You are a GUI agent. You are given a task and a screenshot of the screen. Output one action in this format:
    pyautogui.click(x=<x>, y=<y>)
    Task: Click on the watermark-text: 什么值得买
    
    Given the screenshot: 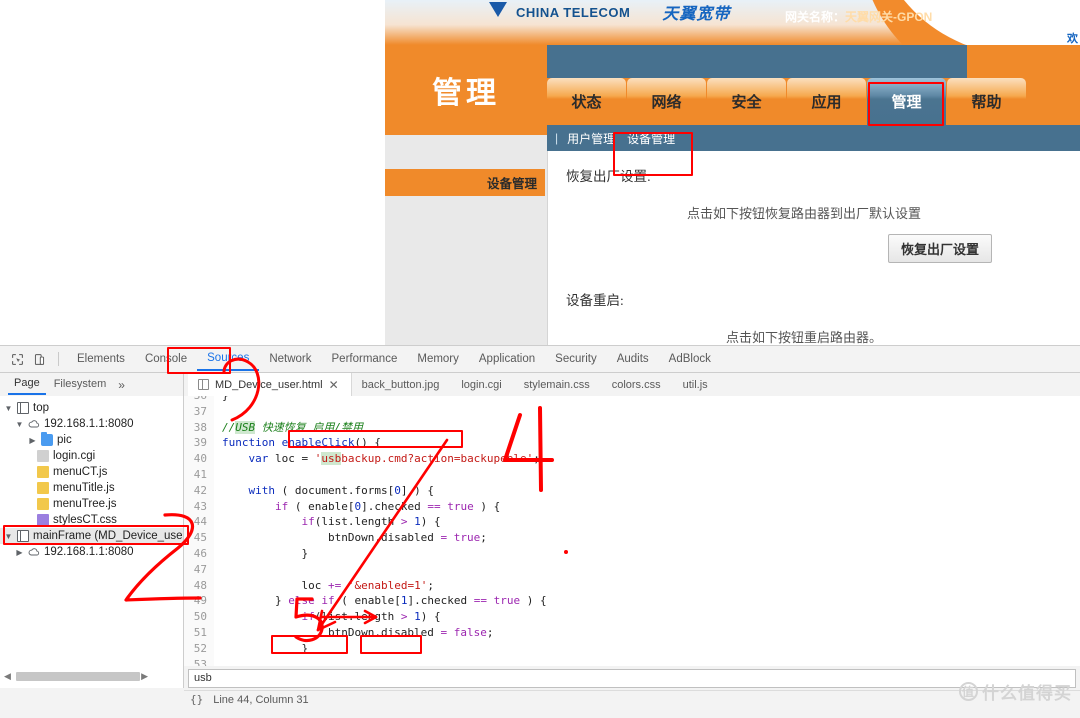 What is the action you would take?
    pyautogui.click(x=1027, y=694)
    